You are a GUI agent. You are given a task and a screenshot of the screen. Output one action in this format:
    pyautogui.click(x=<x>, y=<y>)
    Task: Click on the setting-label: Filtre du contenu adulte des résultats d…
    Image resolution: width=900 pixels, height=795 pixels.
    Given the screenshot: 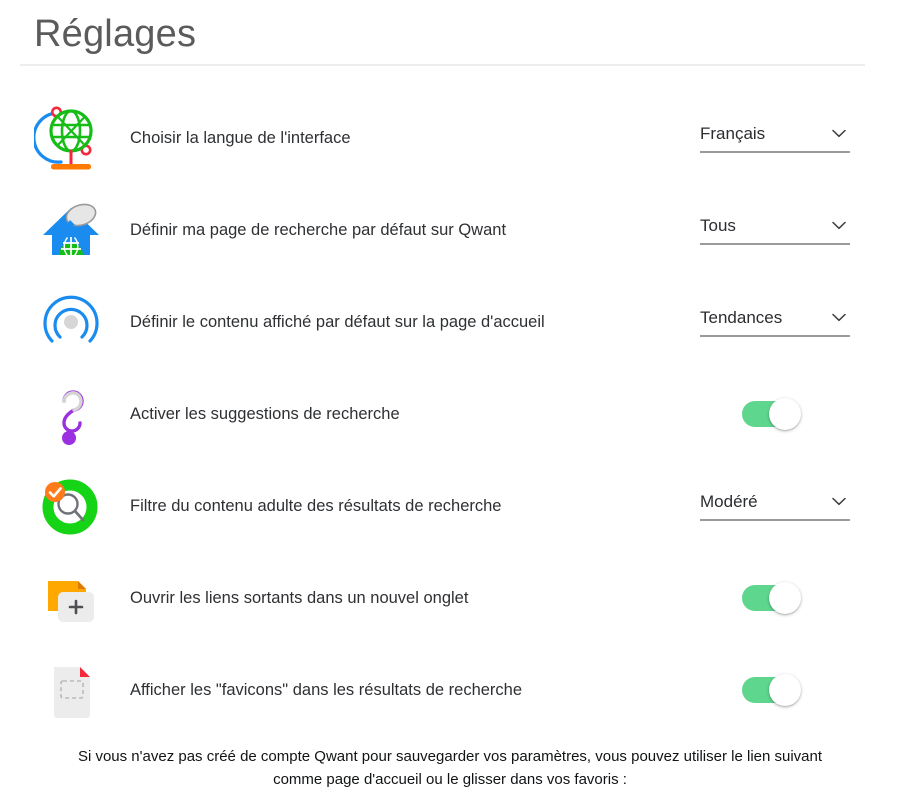 What is the action you would take?
    pyautogui.click(x=316, y=506)
    